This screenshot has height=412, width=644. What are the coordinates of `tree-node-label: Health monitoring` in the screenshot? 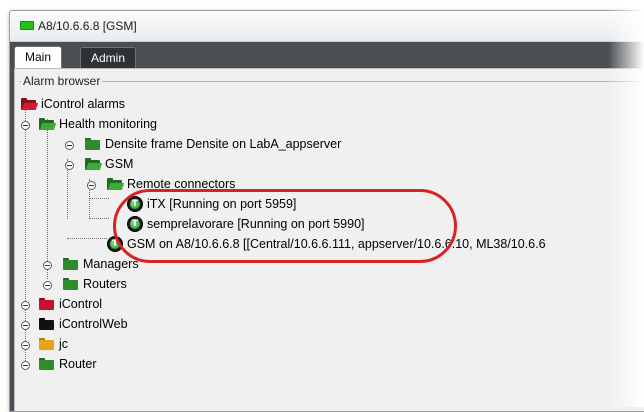 It's located at (108, 124).